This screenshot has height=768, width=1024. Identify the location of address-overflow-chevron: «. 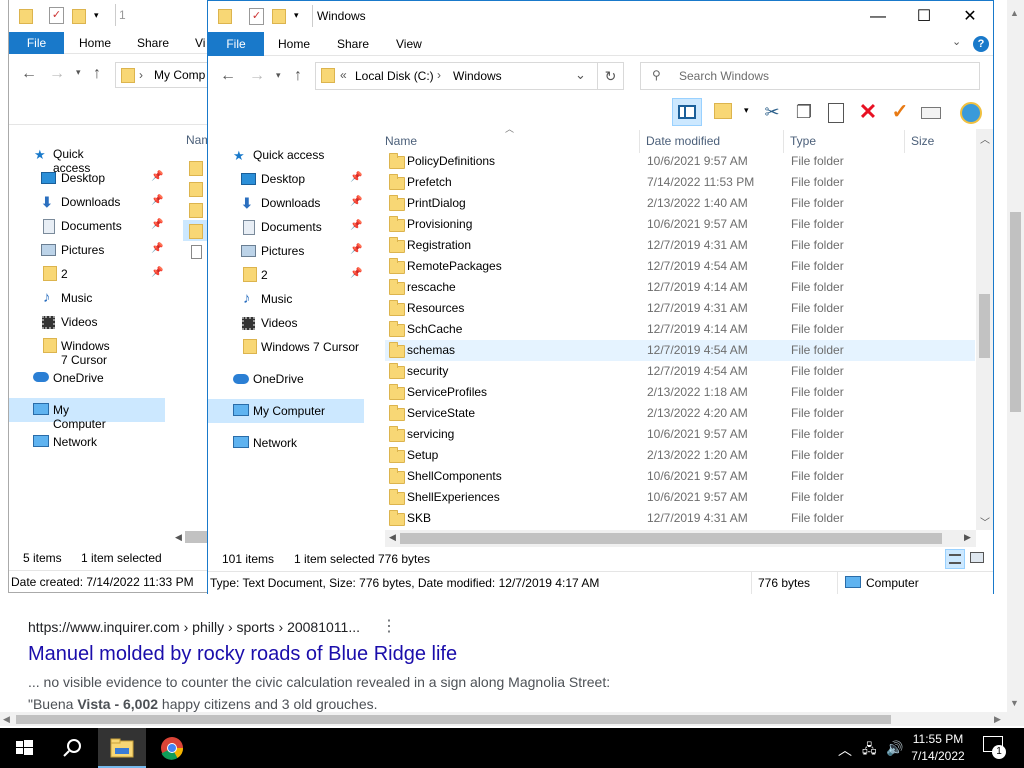
(343, 75).